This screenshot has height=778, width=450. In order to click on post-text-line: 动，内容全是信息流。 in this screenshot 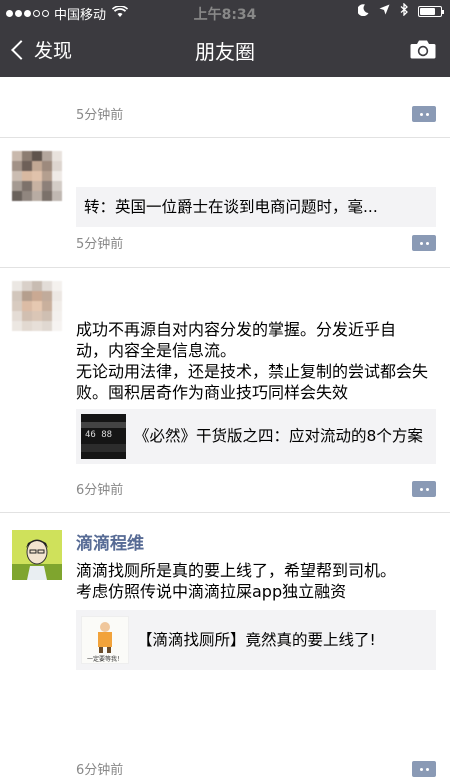, I will do `click(156, 350)`.